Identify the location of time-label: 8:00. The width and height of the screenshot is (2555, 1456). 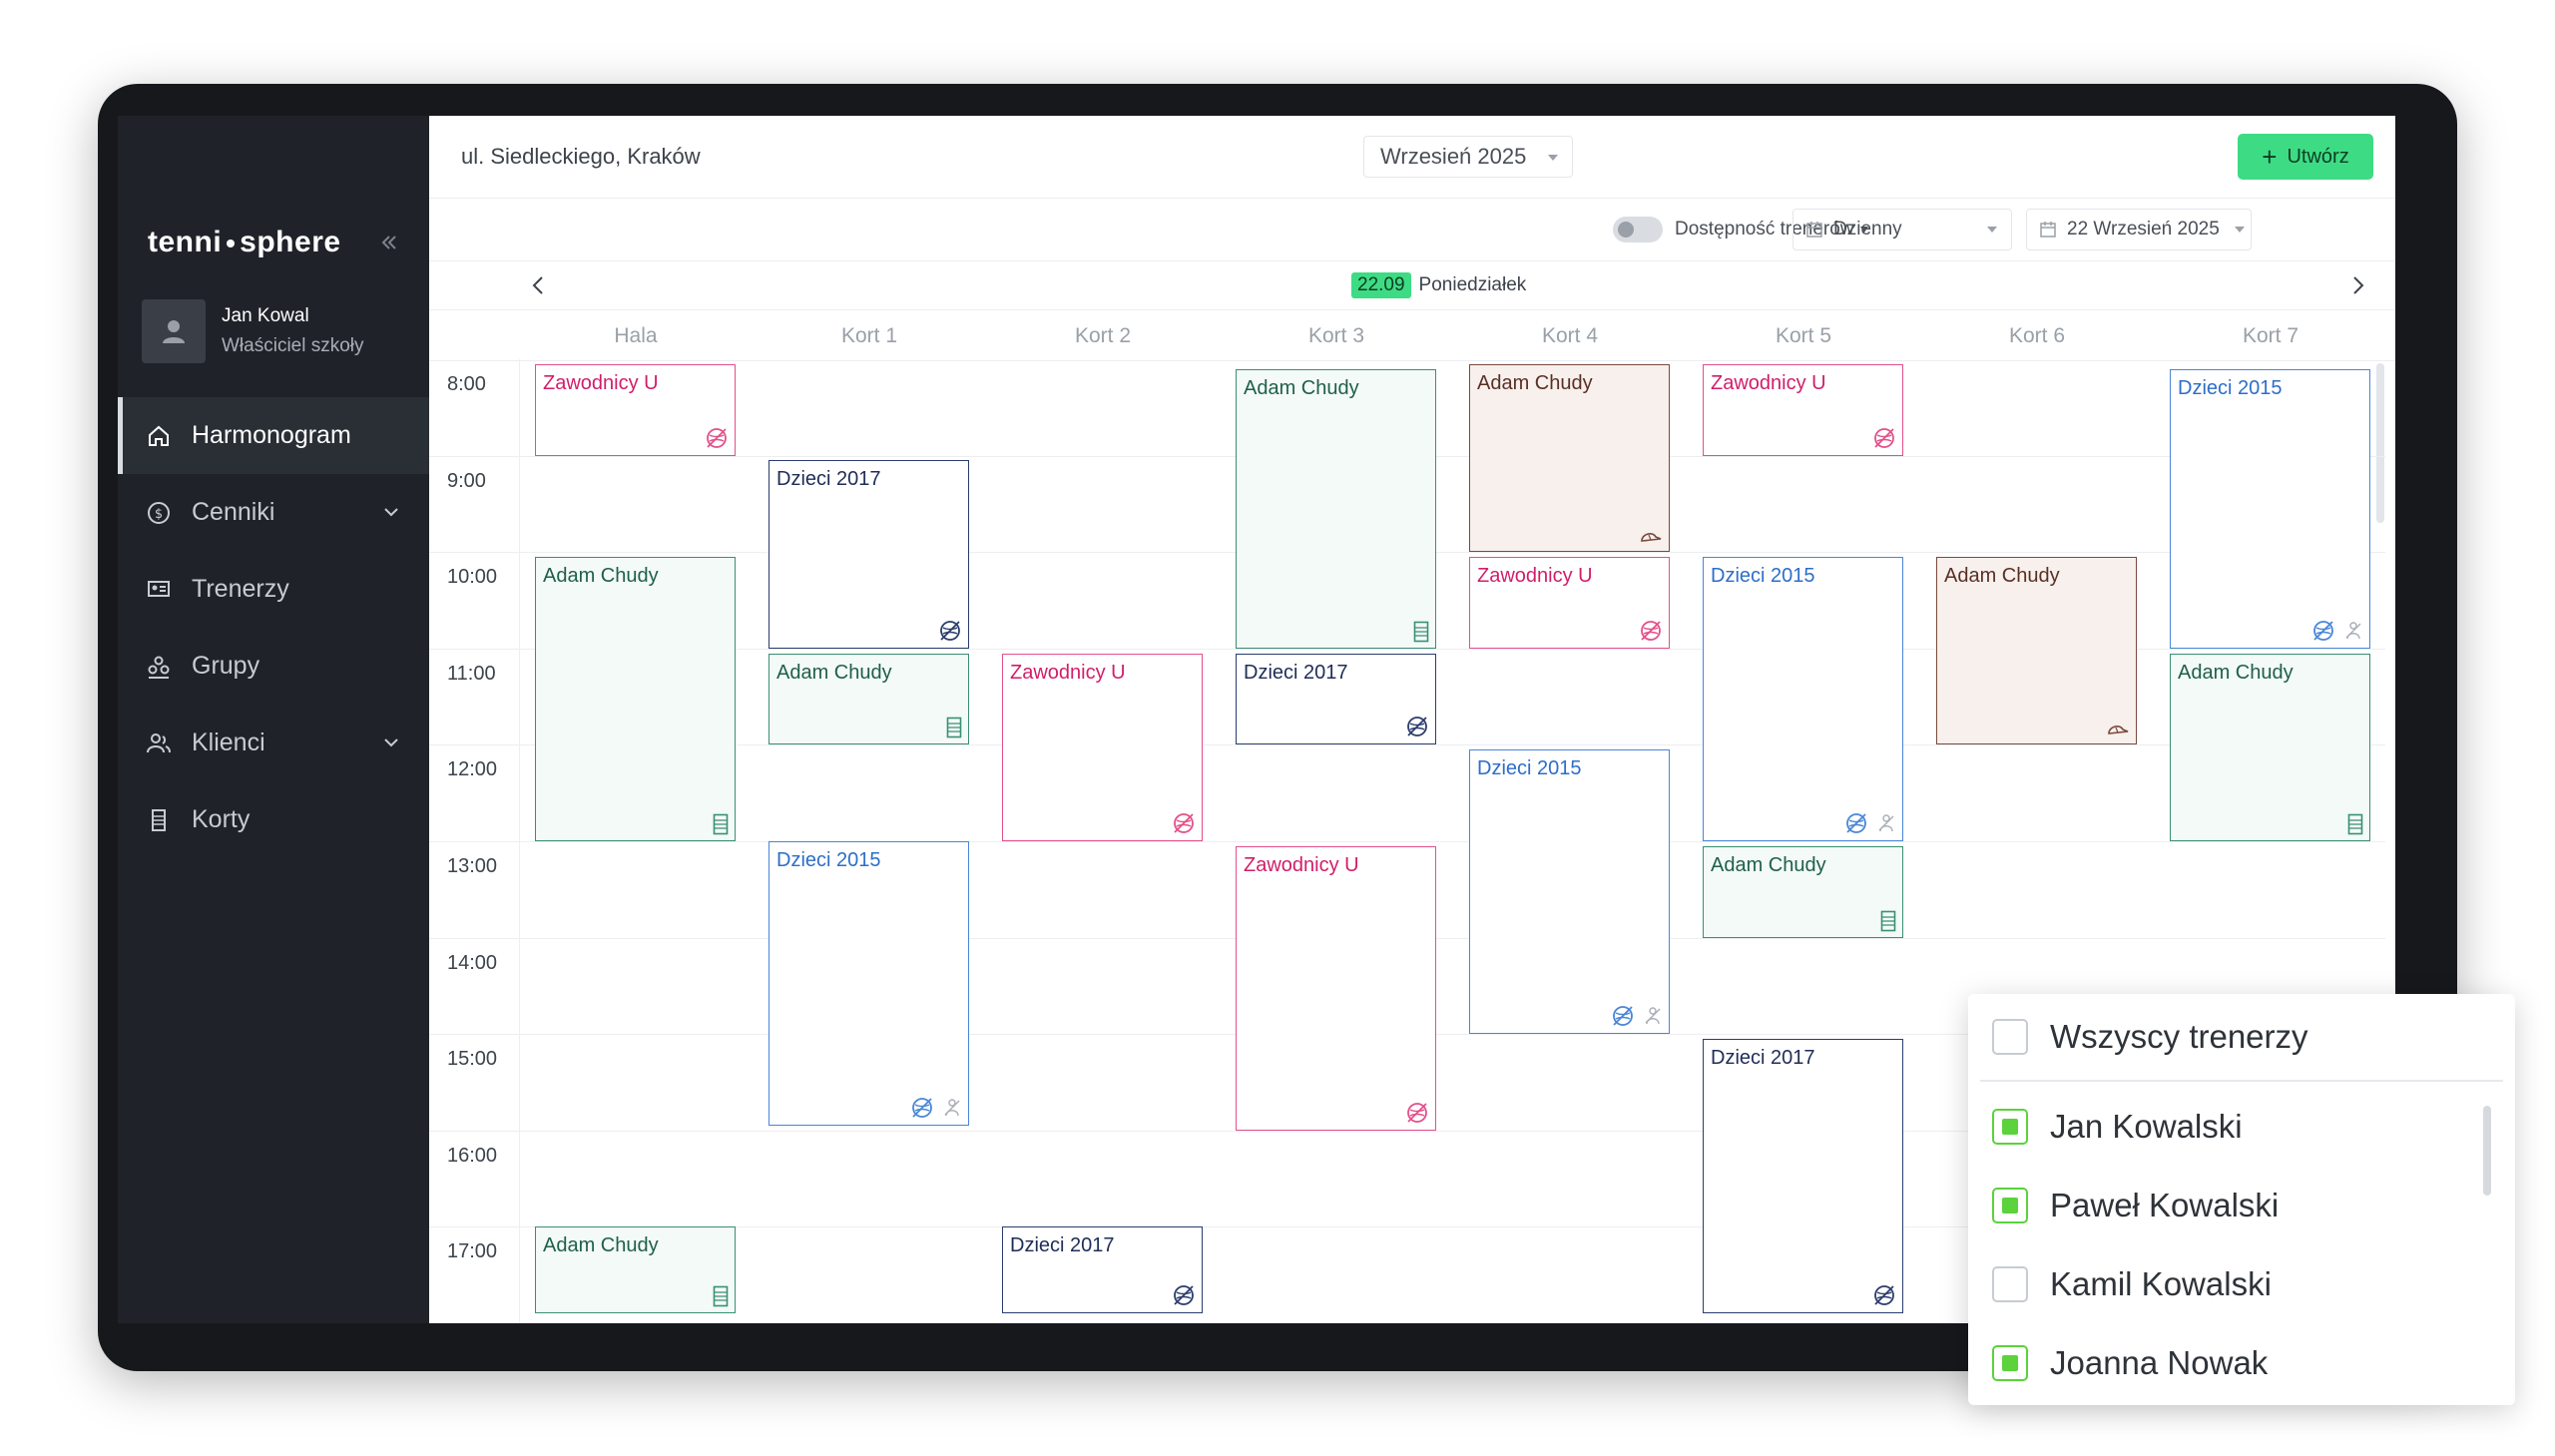
(466, 384).